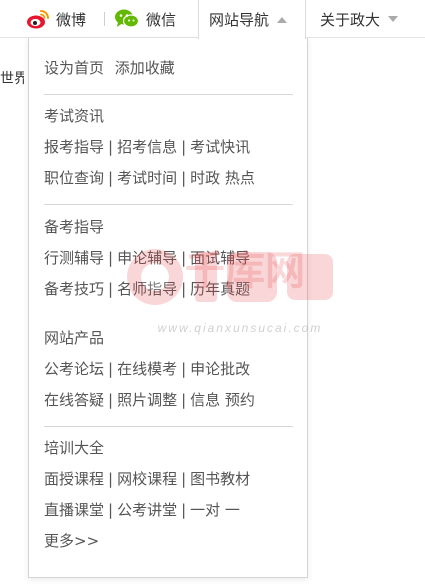 The image size is (425, 586). I want to click on section-training: 培训大全 面授课程 | 网校课程 | 图书教材 直播课堂 | 公考讲堂 | 一对 一 更多>>, so click(168, 494).